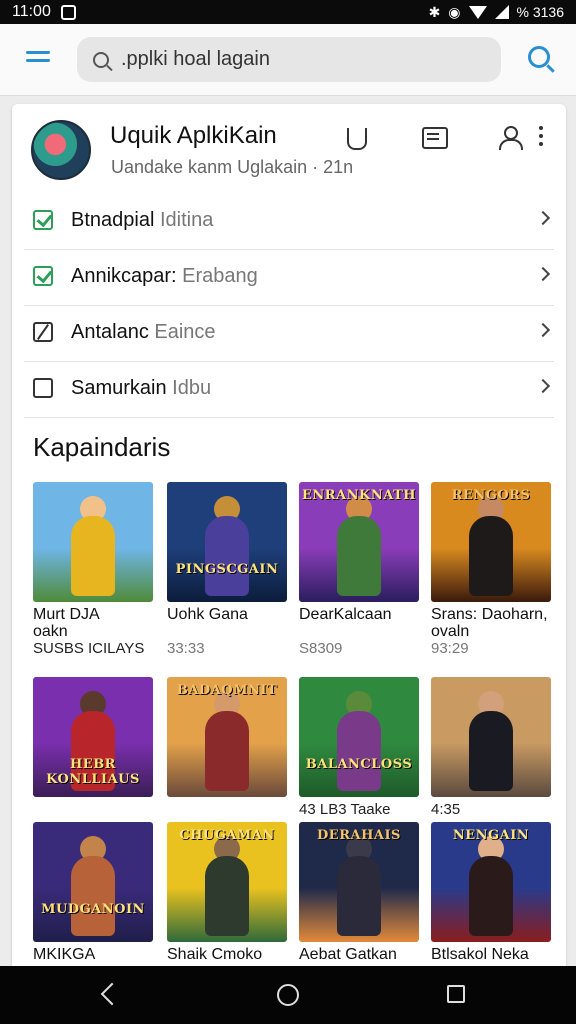 The width and height of the screenshot is (576, 1024). I want to click on game-meta: 43 LB3 Taake, so click(345, 809).